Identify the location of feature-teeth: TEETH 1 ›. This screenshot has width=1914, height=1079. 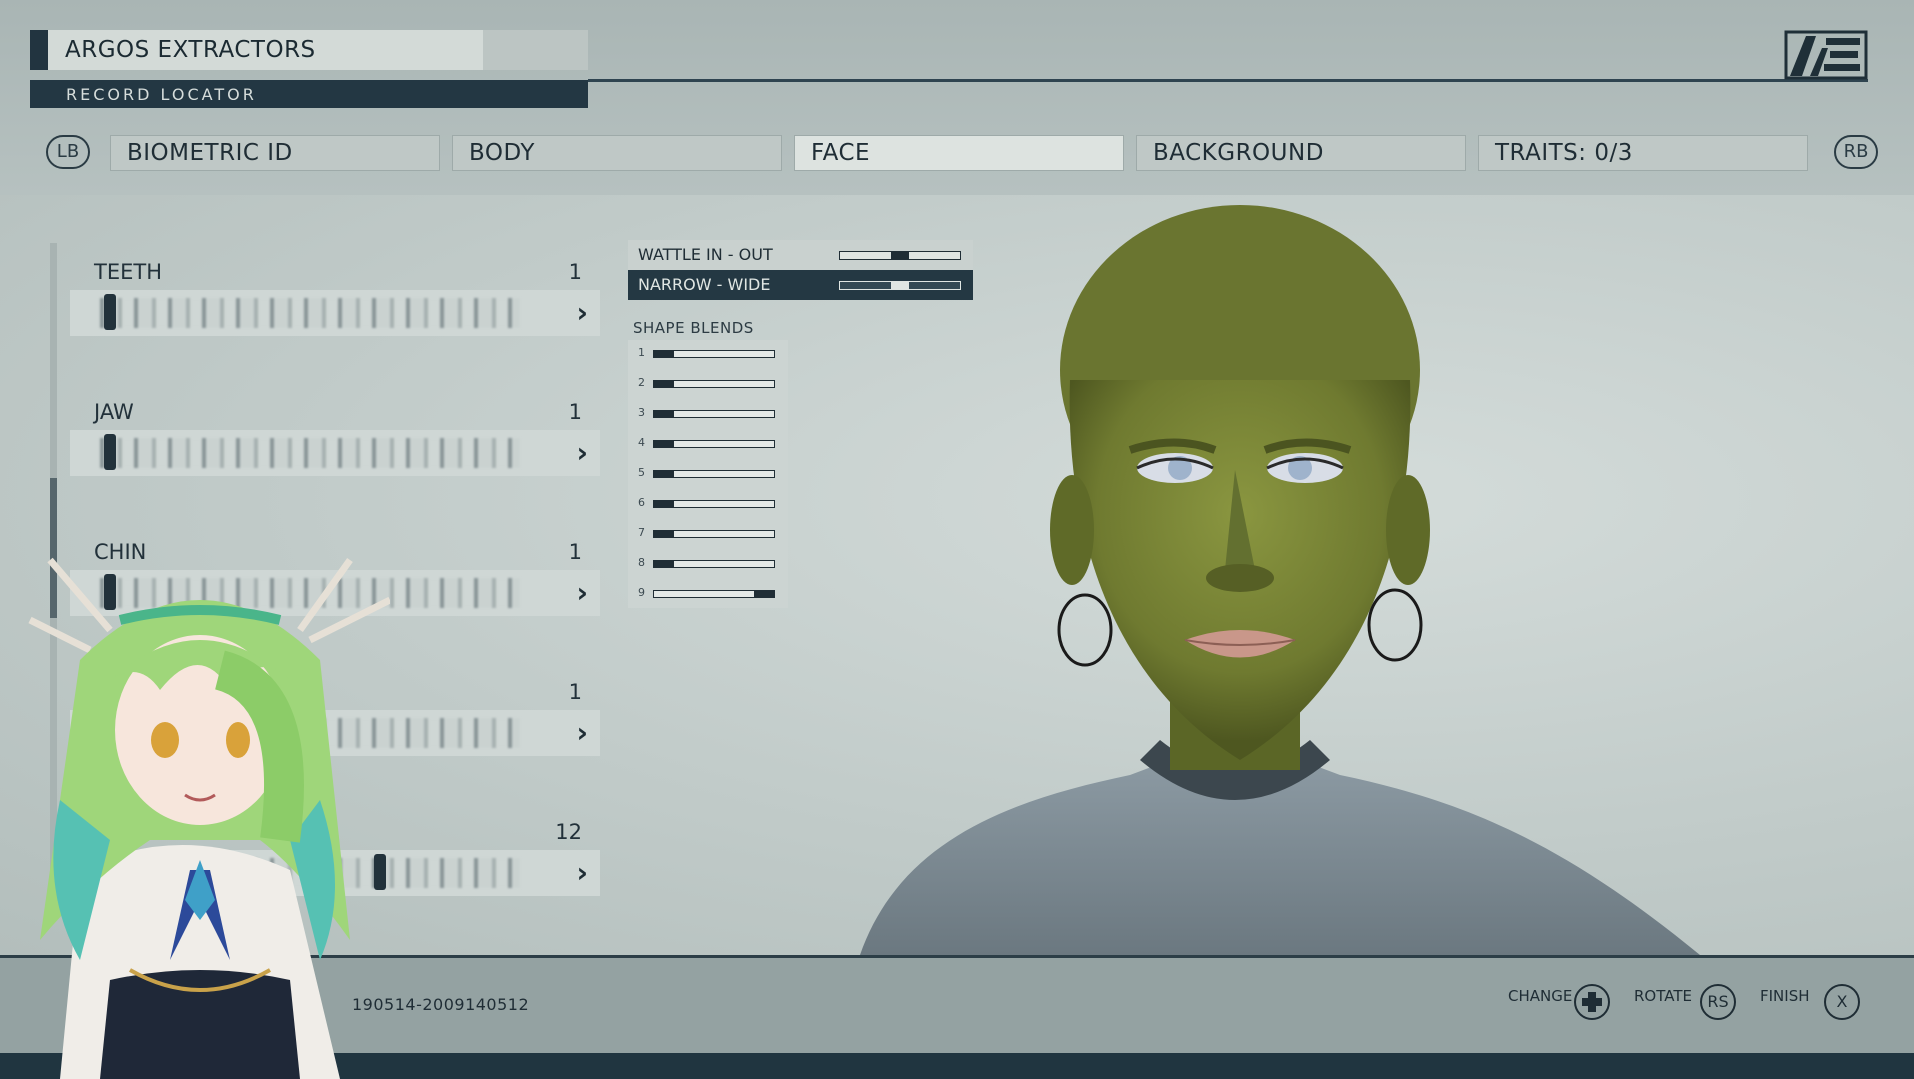
(335, 315).